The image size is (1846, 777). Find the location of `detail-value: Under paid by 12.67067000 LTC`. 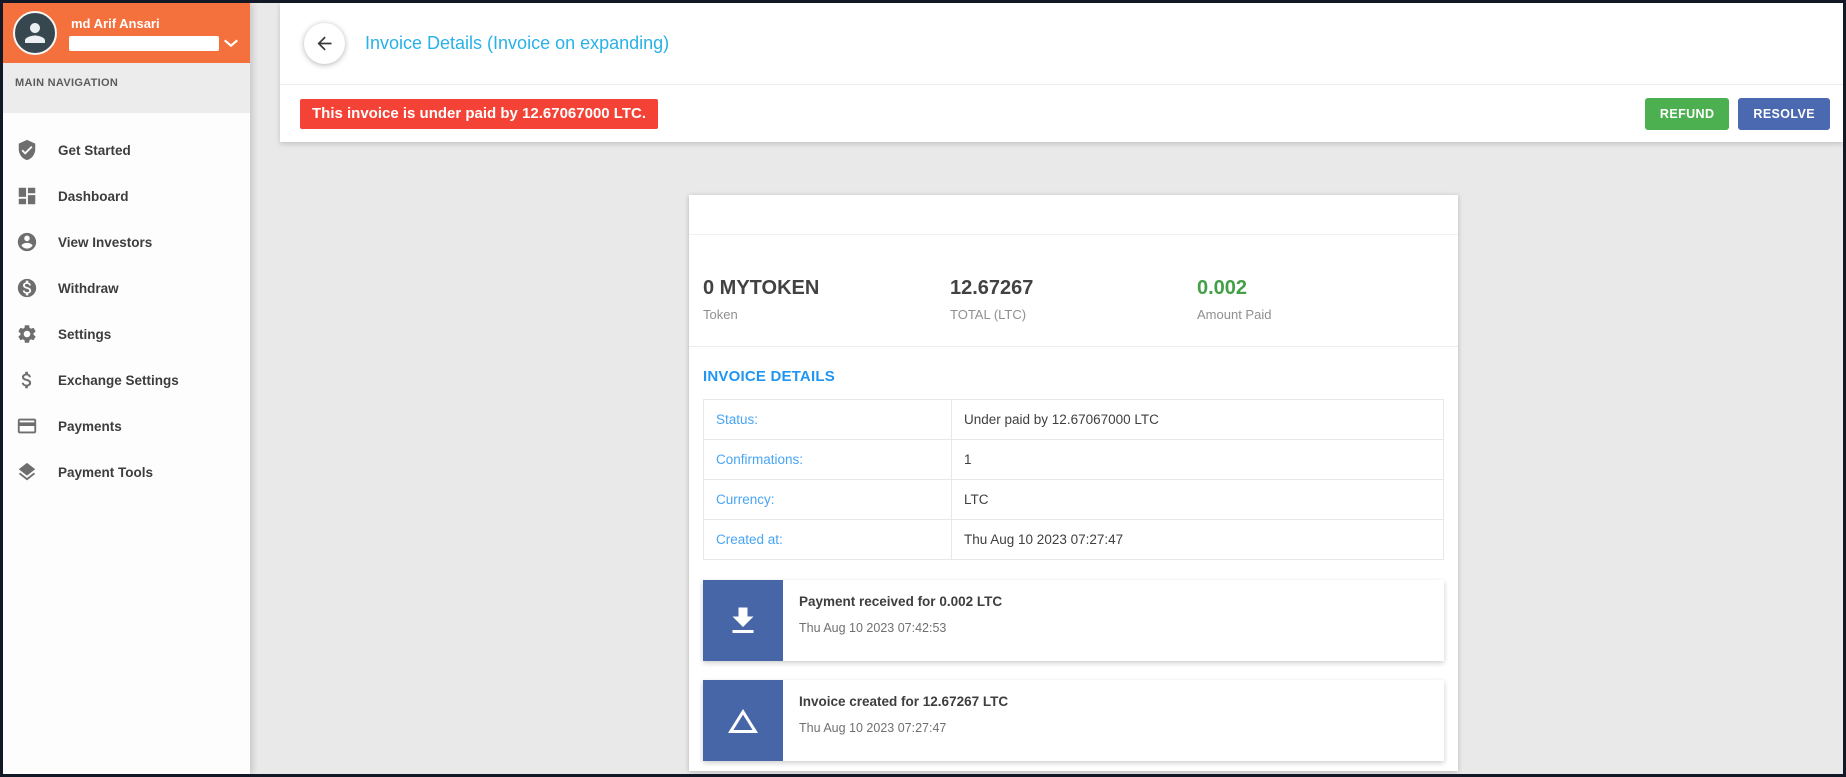

detail-value: Under paid by 12.67067000 LTC is located at coordinates (1197, 419).